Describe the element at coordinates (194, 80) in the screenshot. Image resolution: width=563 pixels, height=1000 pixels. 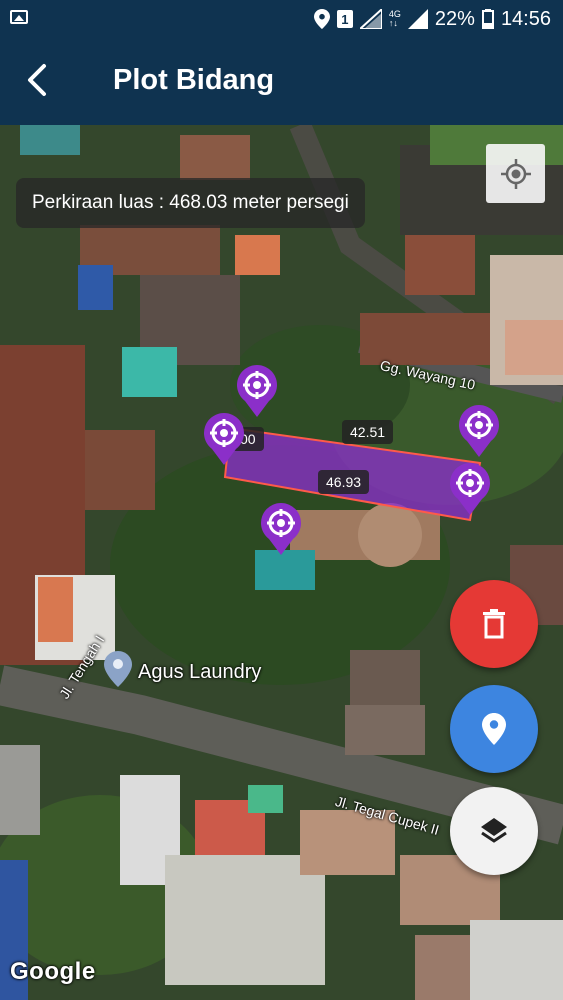
I see `page-title: Plot Bidang` at that location.